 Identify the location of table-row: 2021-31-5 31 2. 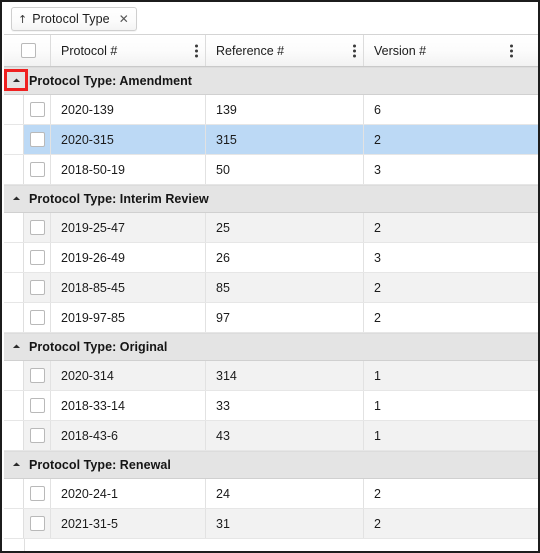
(271, 524).